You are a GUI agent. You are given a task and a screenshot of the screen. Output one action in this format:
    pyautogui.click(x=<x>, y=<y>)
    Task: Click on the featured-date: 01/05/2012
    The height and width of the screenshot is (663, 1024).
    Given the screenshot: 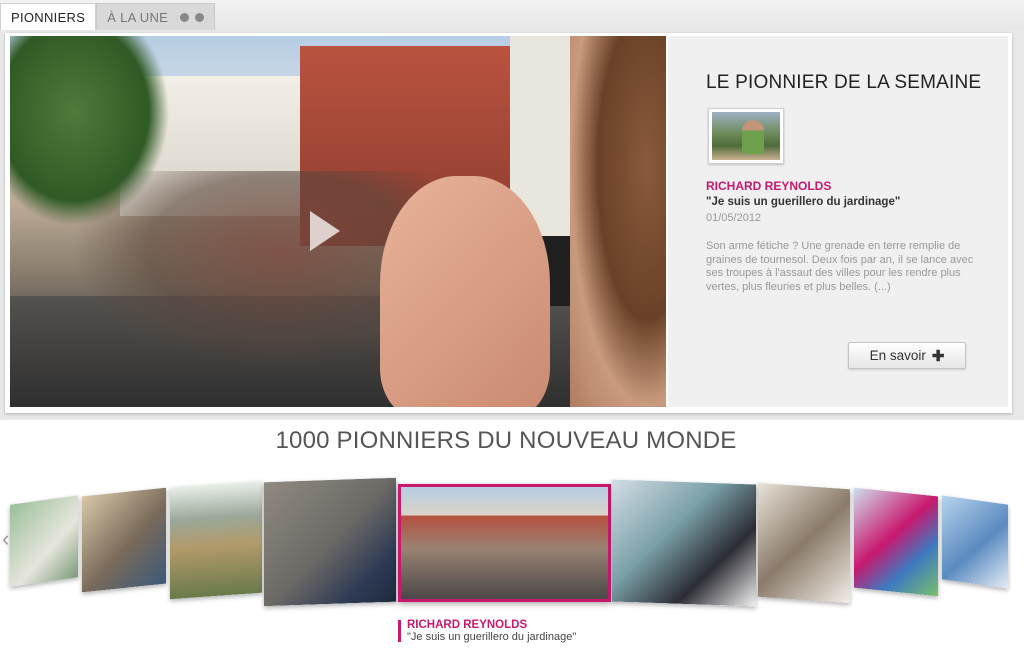 What is the action you would take?
    pyautogui.click(x=734, y=218)
    